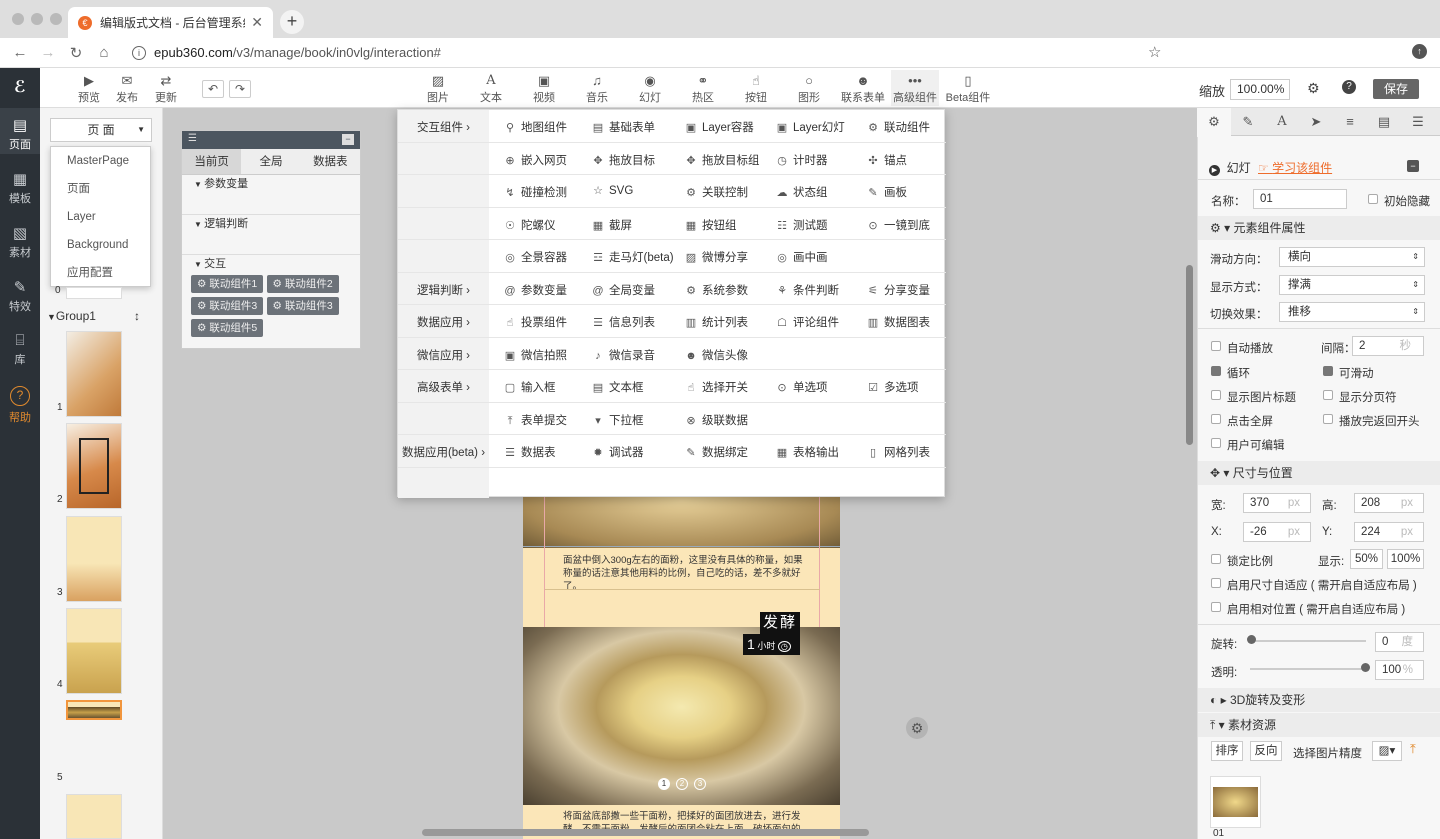 The height and width of the screenshot is (839, 1440). What do you see at coordinates (1308, 669) in the screenshot?
I see `opacity-slider` at bounding box center [1308, 669].